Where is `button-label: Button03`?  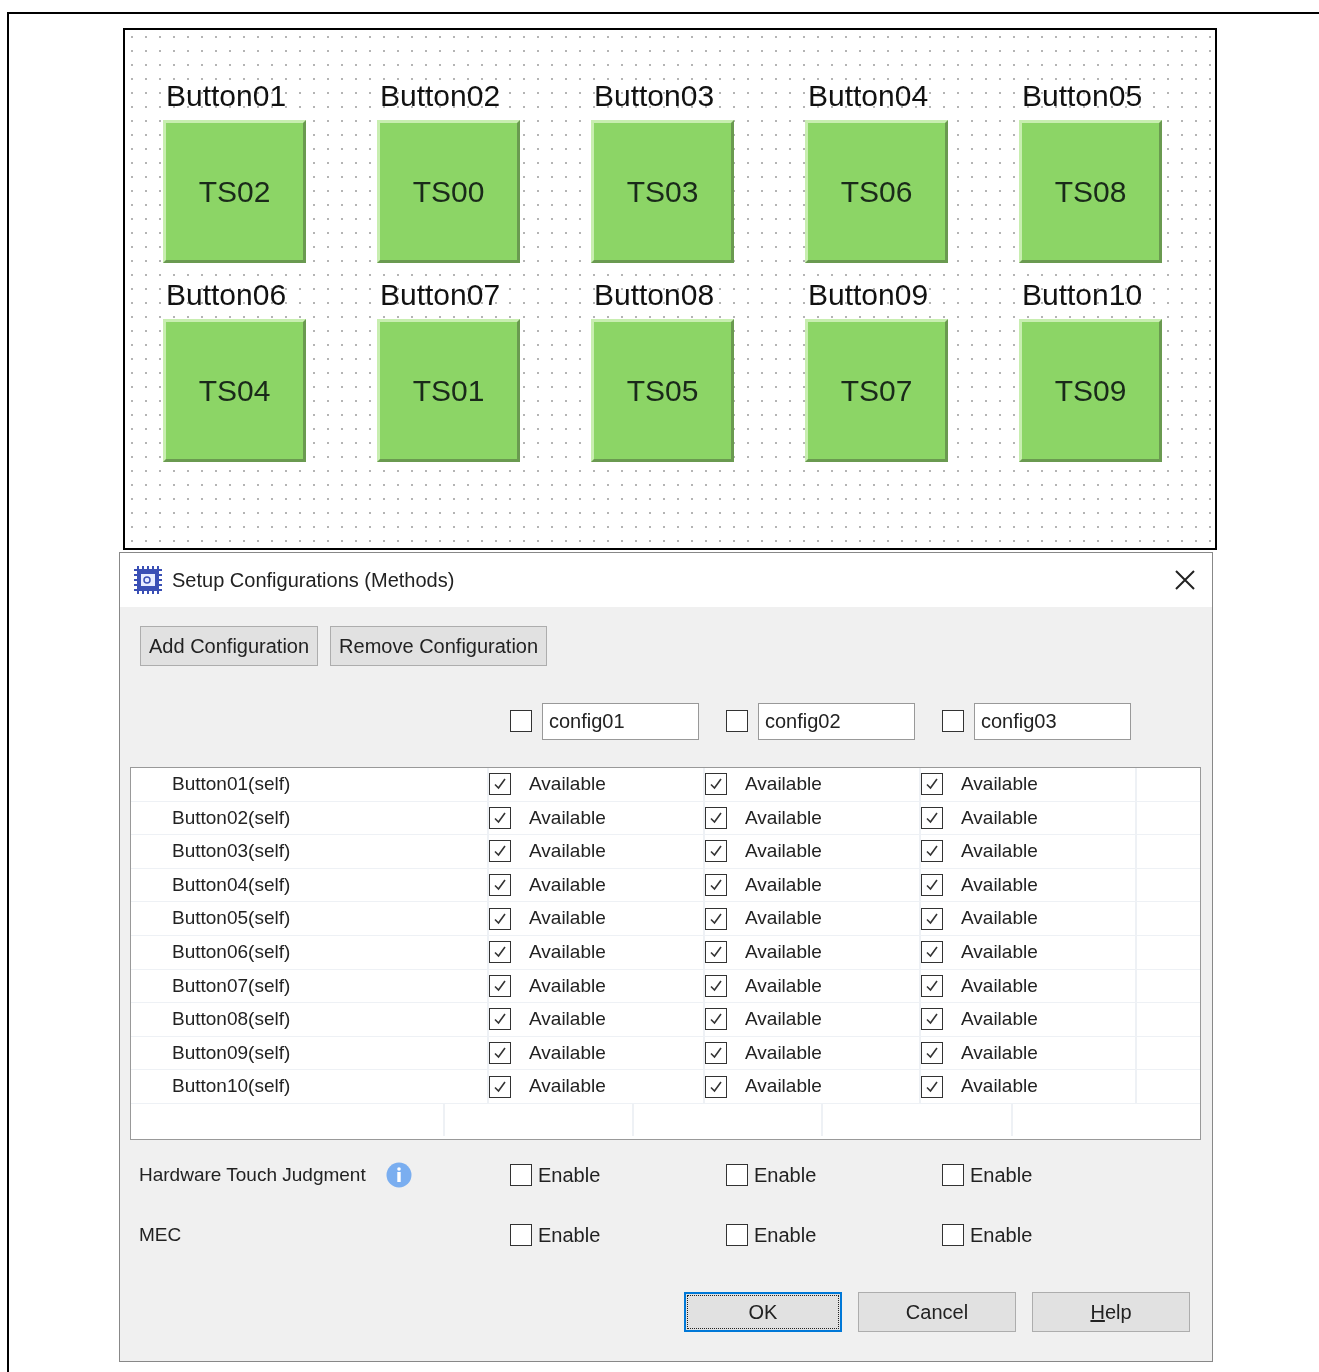 button-label: Button03 is located at coordinates (654, 96).